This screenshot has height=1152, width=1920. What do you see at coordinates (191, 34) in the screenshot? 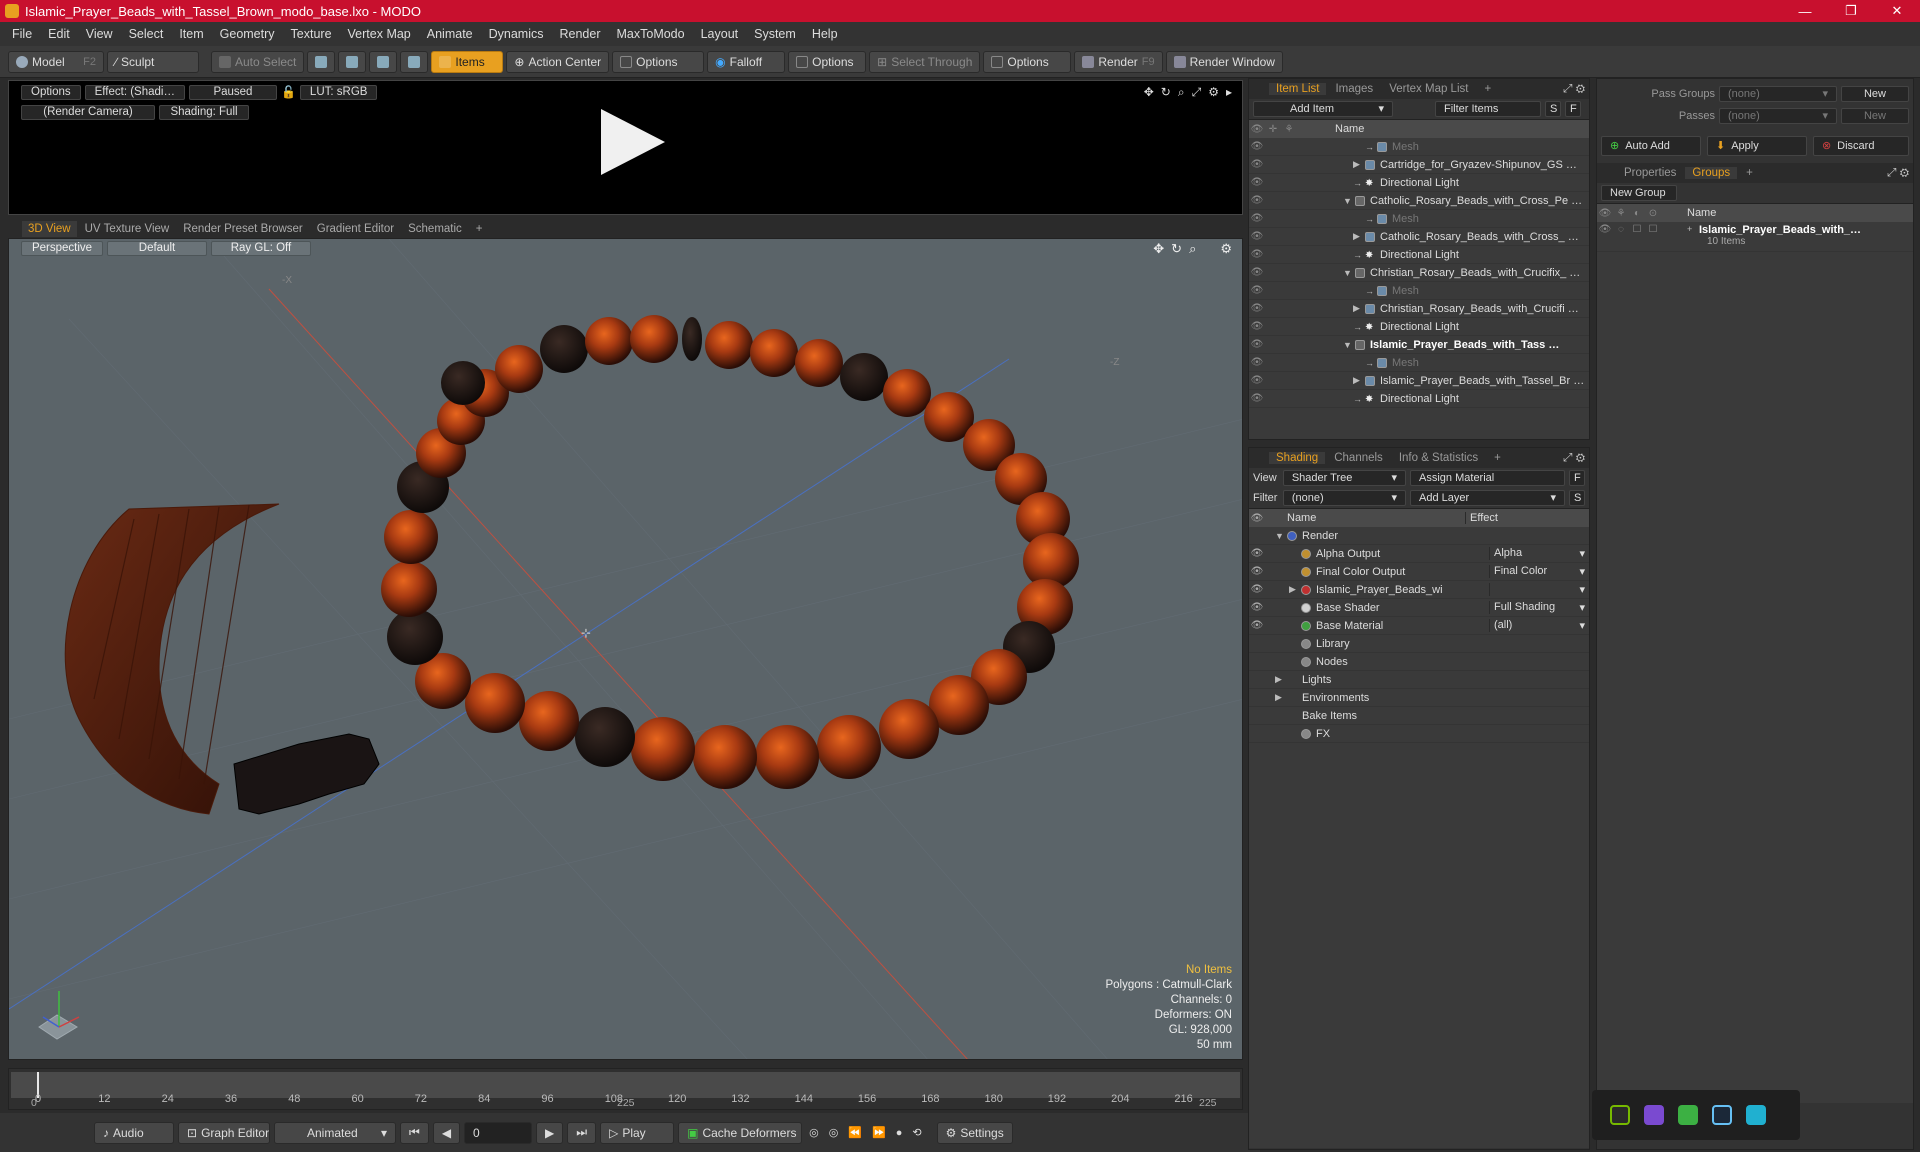
I see `menu-item: Item` at bounding box center [191, 34].